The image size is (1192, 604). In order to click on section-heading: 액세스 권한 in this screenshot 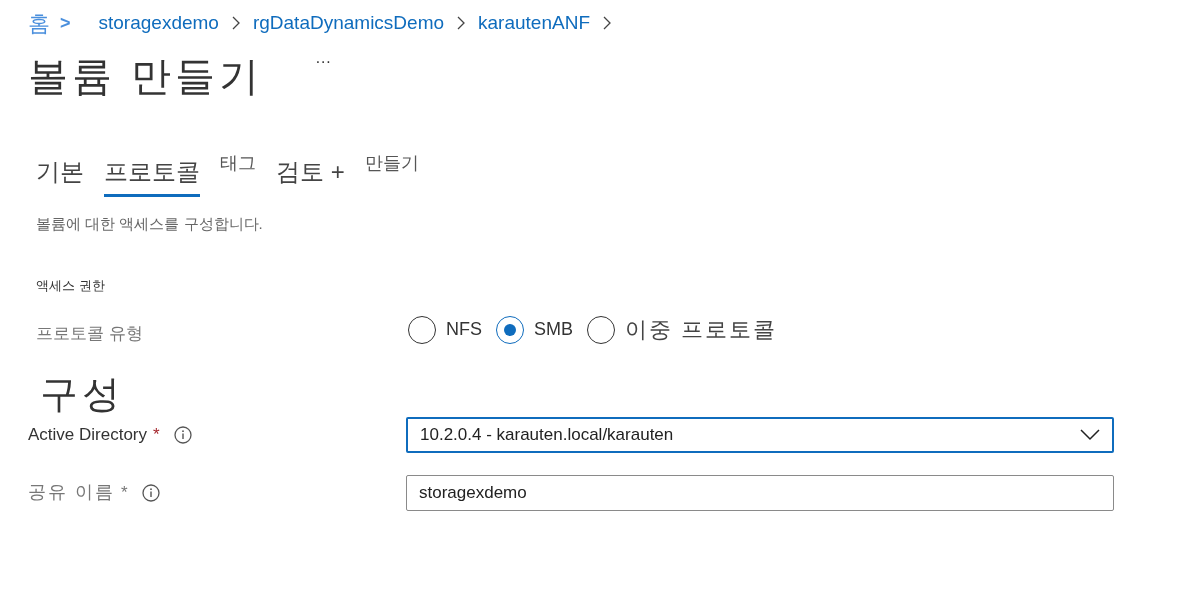, I will do `click(70, 285)`.